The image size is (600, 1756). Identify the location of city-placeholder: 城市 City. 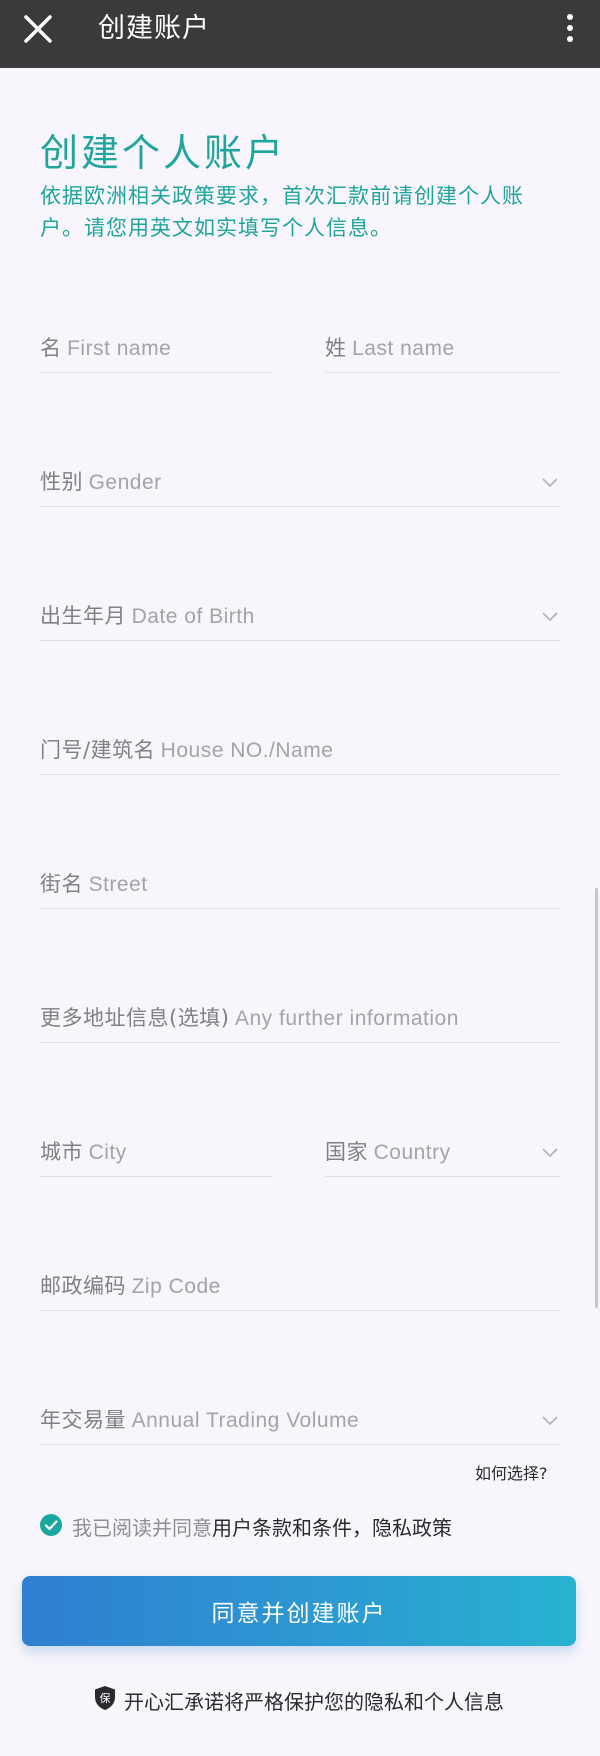
(83, 1152).